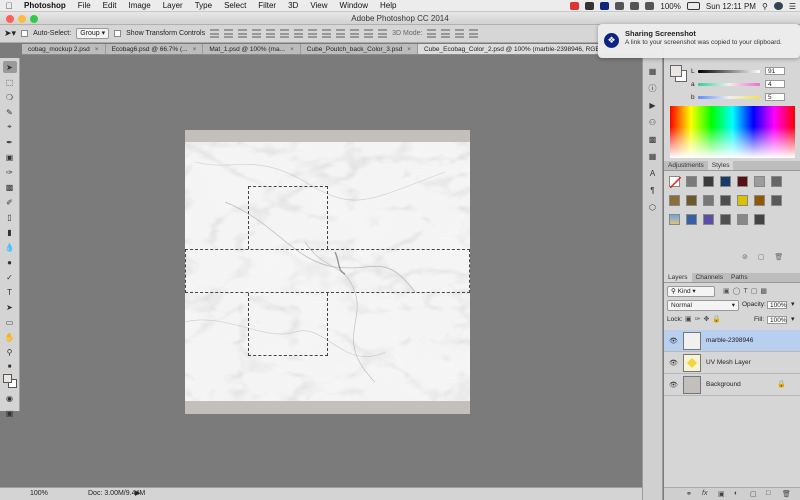 The height and width of the screenshot is (500, 800). What do you see at coordinates (723, 384) in the screenshot?
I see `layer-name: Background` at bounding box center [723, 384].